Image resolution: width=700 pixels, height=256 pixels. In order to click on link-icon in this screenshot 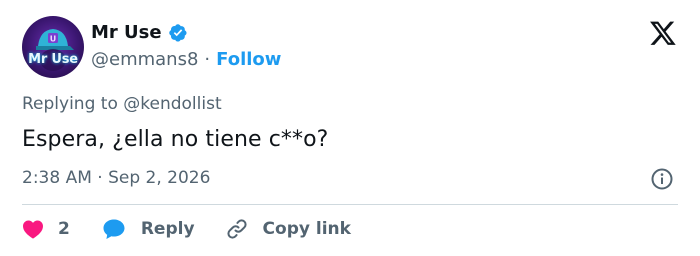, I will do `click(236, 229)`.